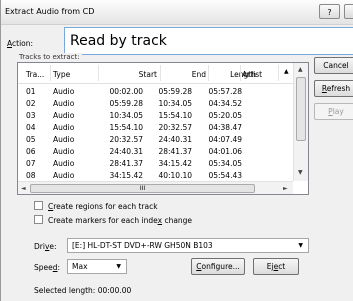  I want to click on vertical-scrollbar: ▲ ▼, so click(300, 122).